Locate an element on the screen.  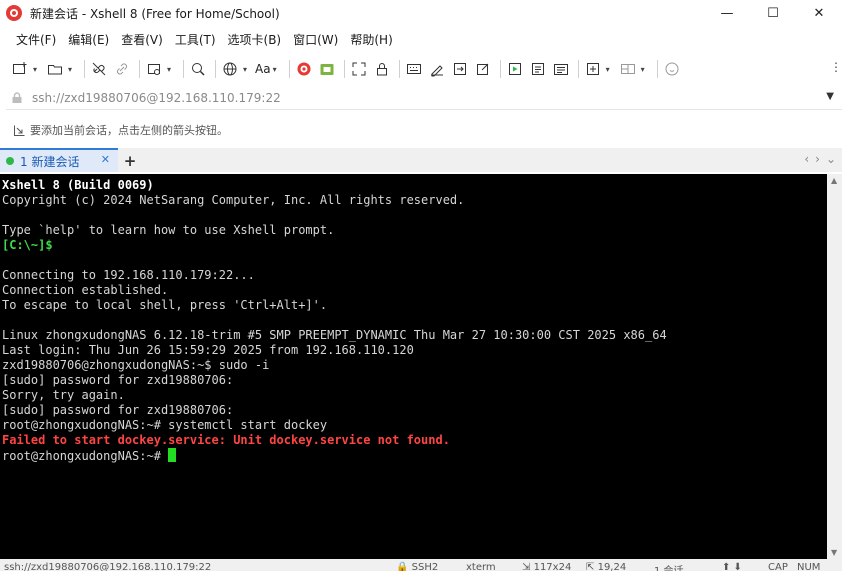
tab-session-1: 1 新建会话 ✕ is located at coordinates (59, 160).